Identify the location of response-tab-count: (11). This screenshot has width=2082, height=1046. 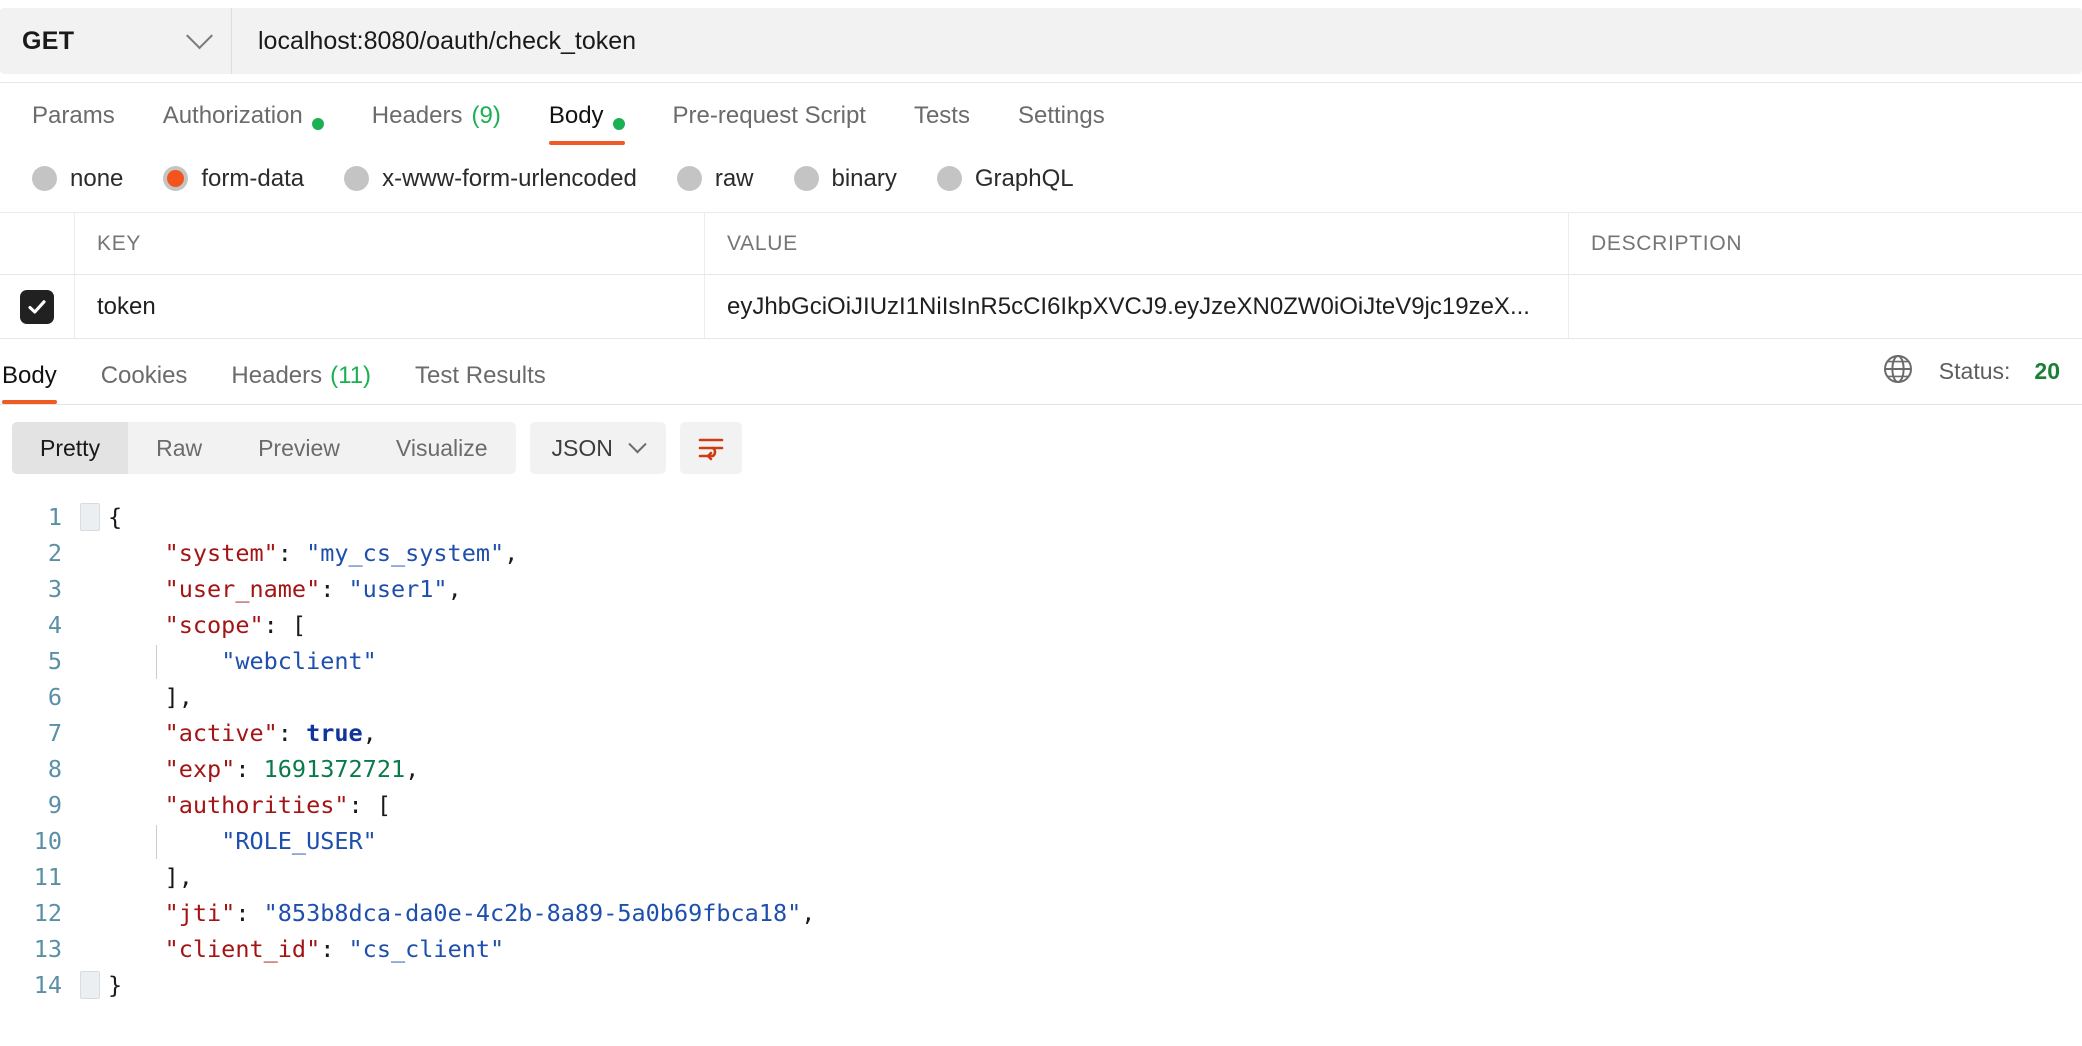
(351, 375).